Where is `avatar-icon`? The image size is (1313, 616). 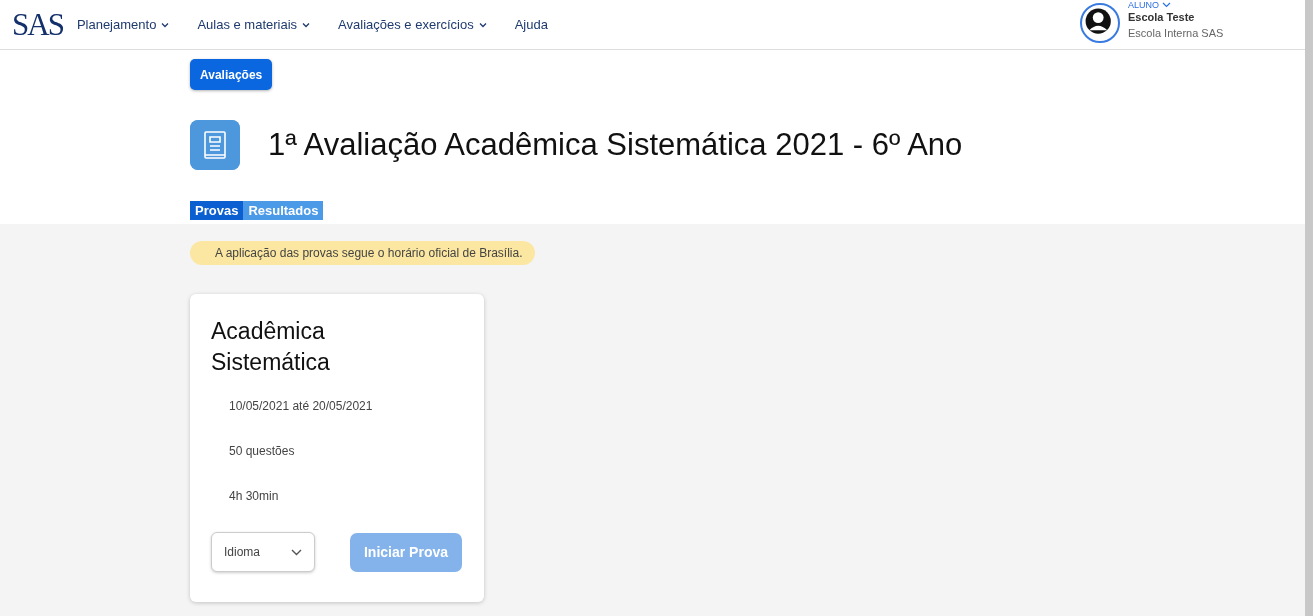
avatar-icon is located at coordinates (1100, 22).